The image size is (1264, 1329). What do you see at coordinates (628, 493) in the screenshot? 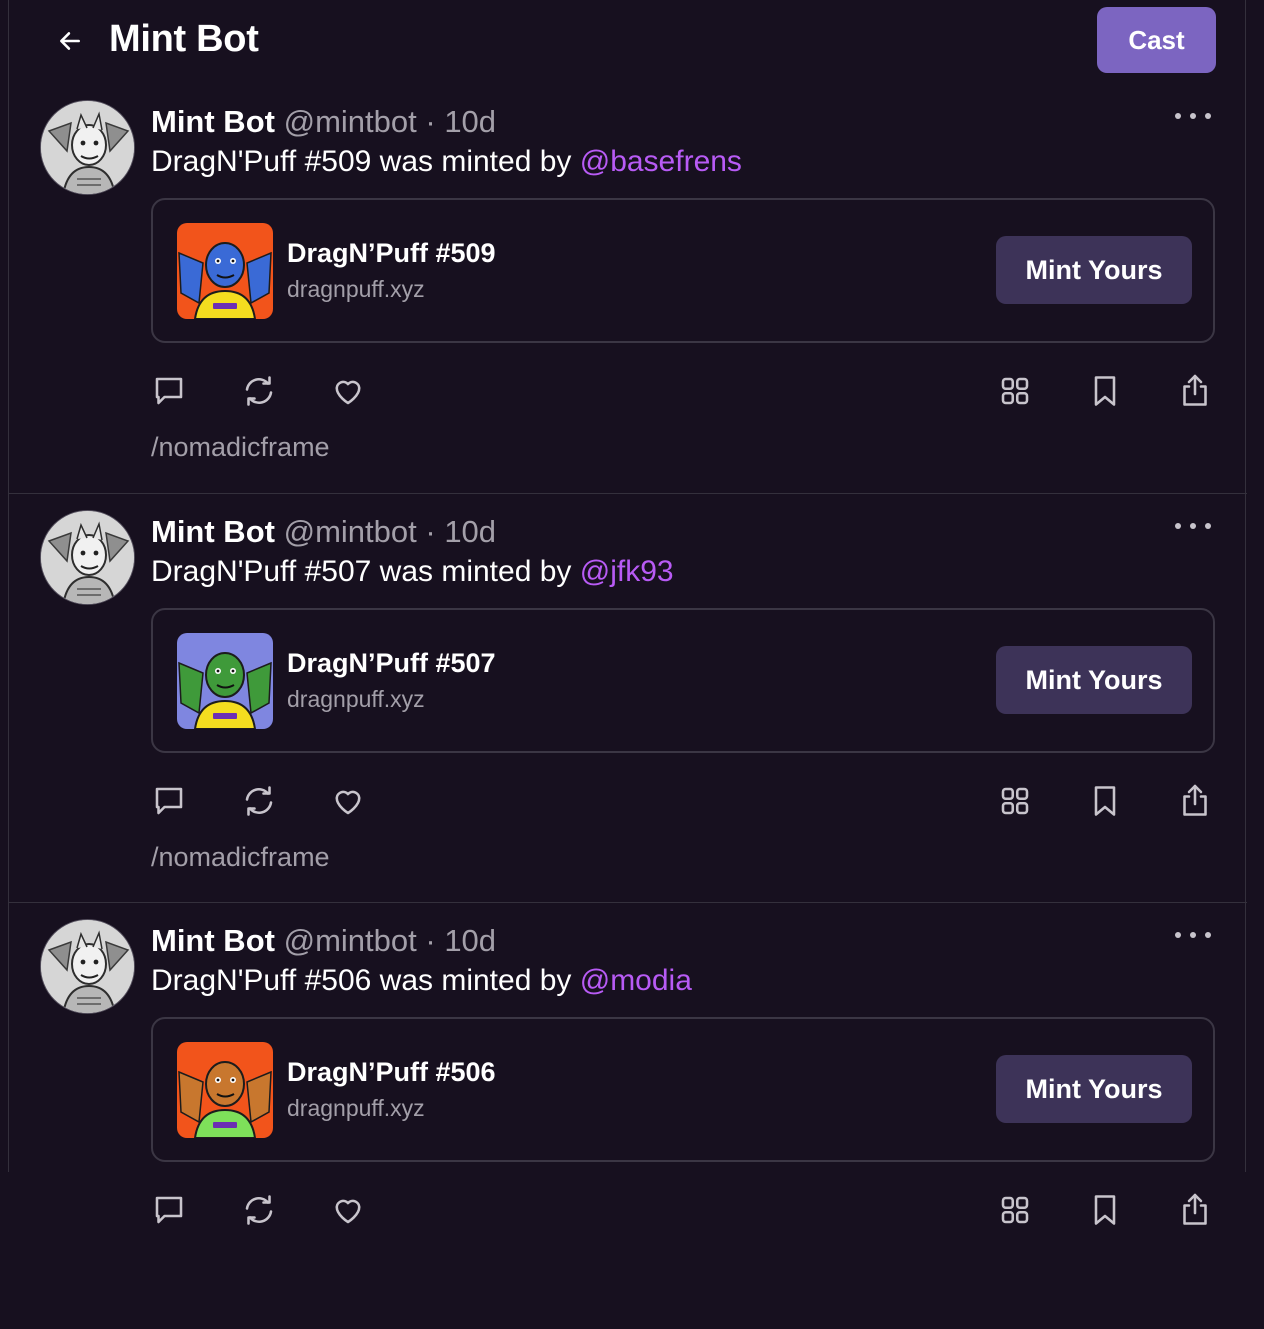
I see `post-divider` at bounding box center [628, 493].